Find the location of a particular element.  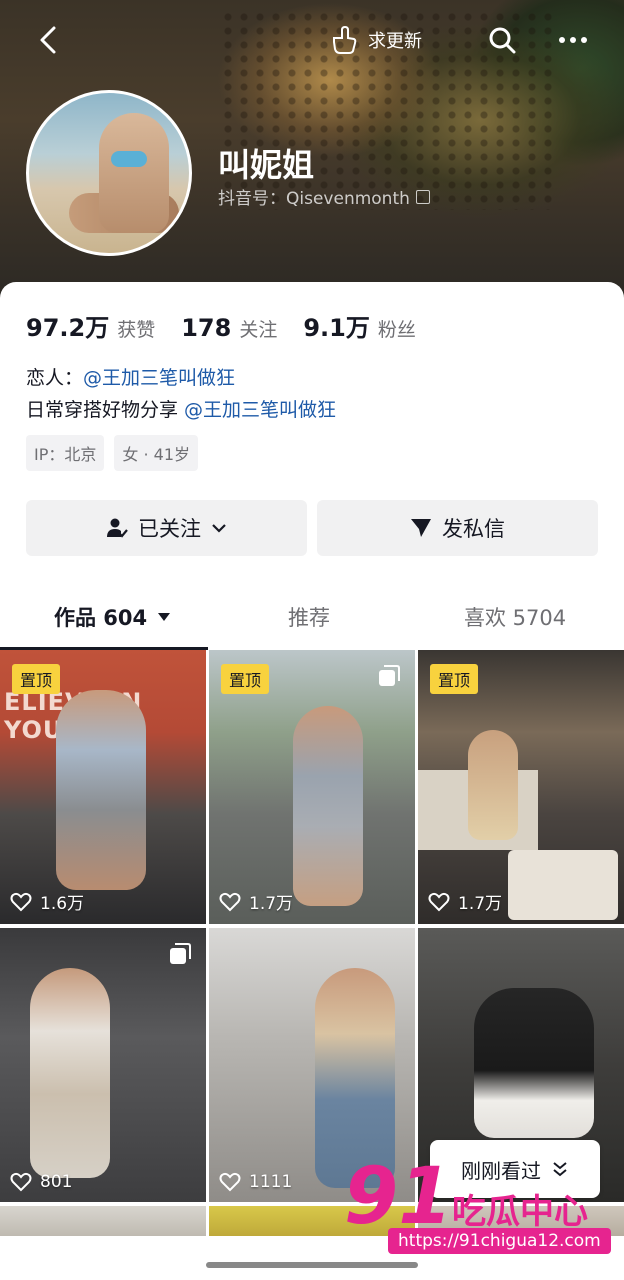

like-count: 1111 is located at coordinates (255, 1182).